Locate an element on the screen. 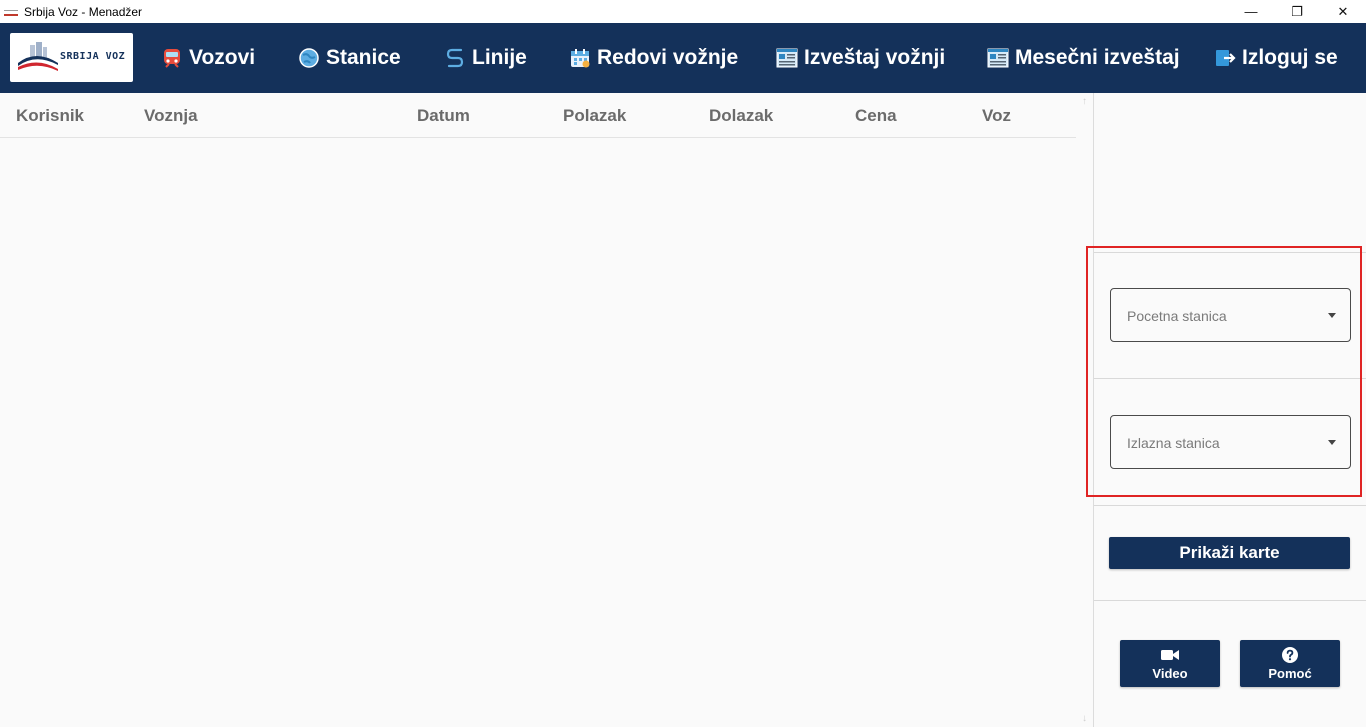 The height and width of the screenshot is (727, 1366). scroll-up-arrow-icon: ↑ is located at coordinates (1084, 102).